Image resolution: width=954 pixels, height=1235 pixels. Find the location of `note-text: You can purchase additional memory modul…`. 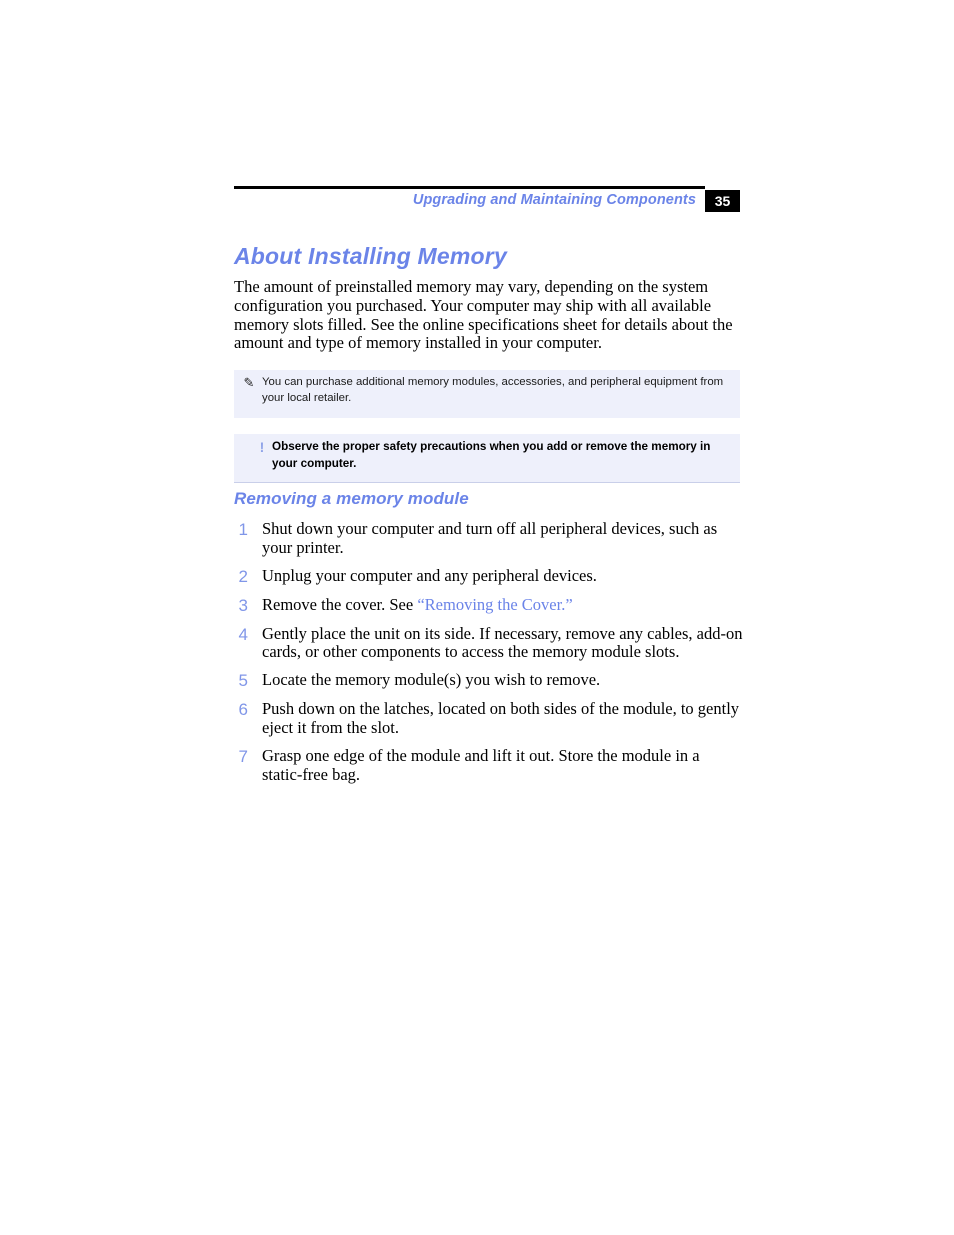

note-text: You can purchase additional memory modul… is located at coordinates (493, 390).